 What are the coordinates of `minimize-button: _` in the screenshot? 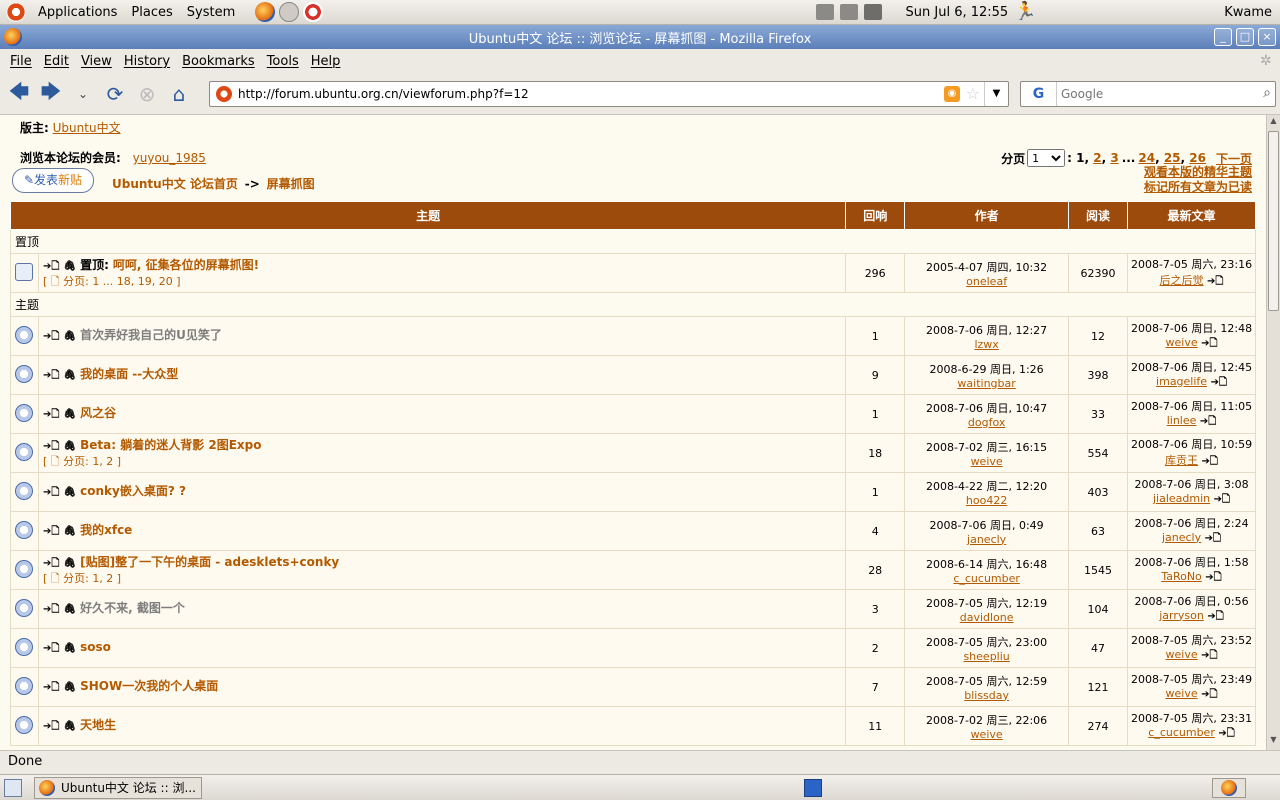 It's located at (1223, 37).